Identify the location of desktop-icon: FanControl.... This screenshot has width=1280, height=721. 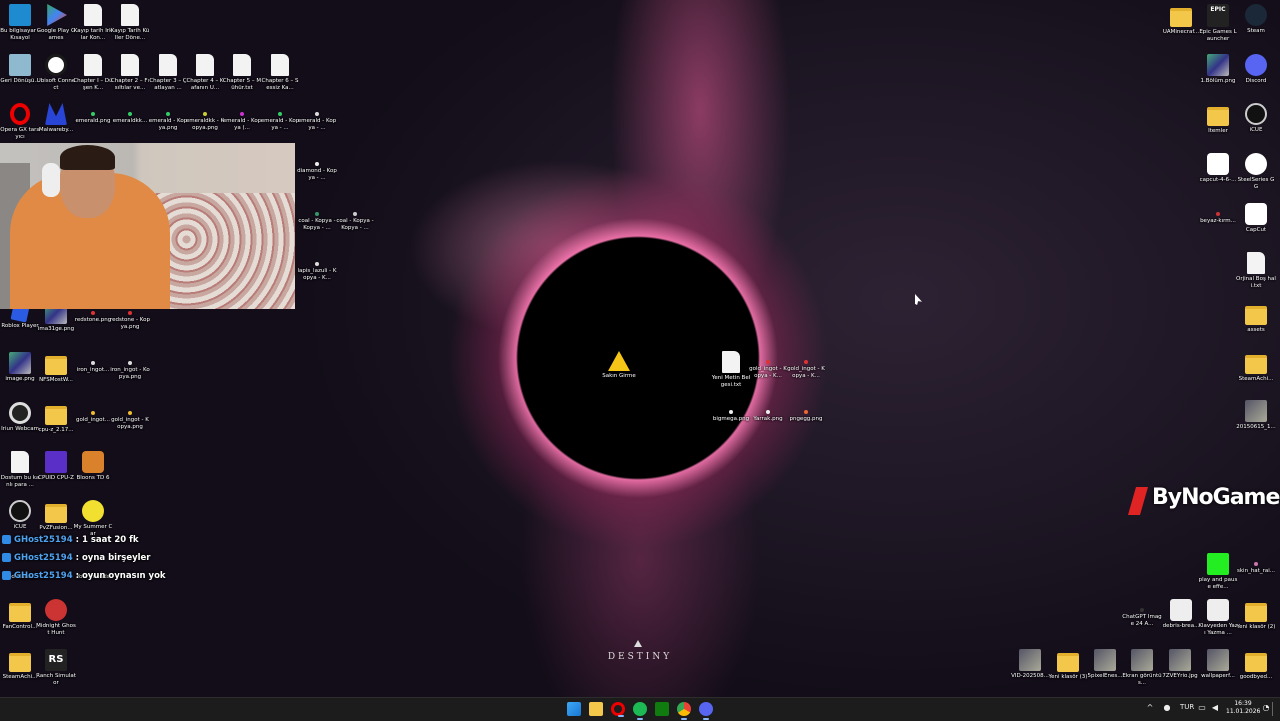
(20, 615).